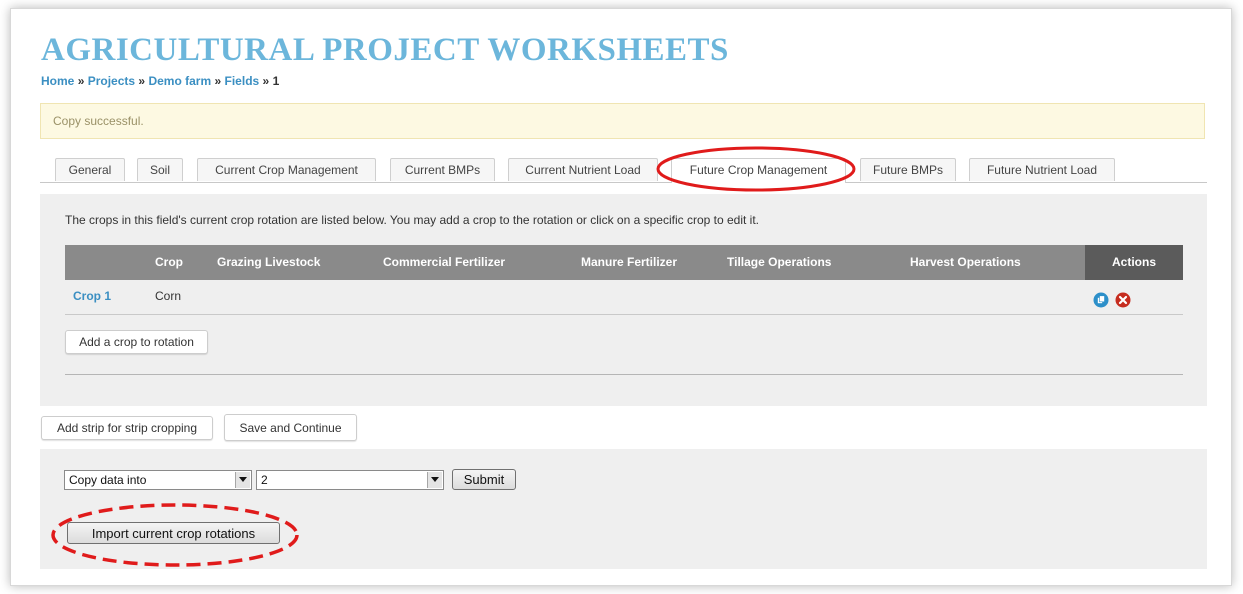 Image resolution: width=1243 pixels, height=594 pixels. What do you see at coordinates (179, 81) in the screenshot?
I see `breadcrumb-farm: Demo farm` at bounding box center [179, 81].